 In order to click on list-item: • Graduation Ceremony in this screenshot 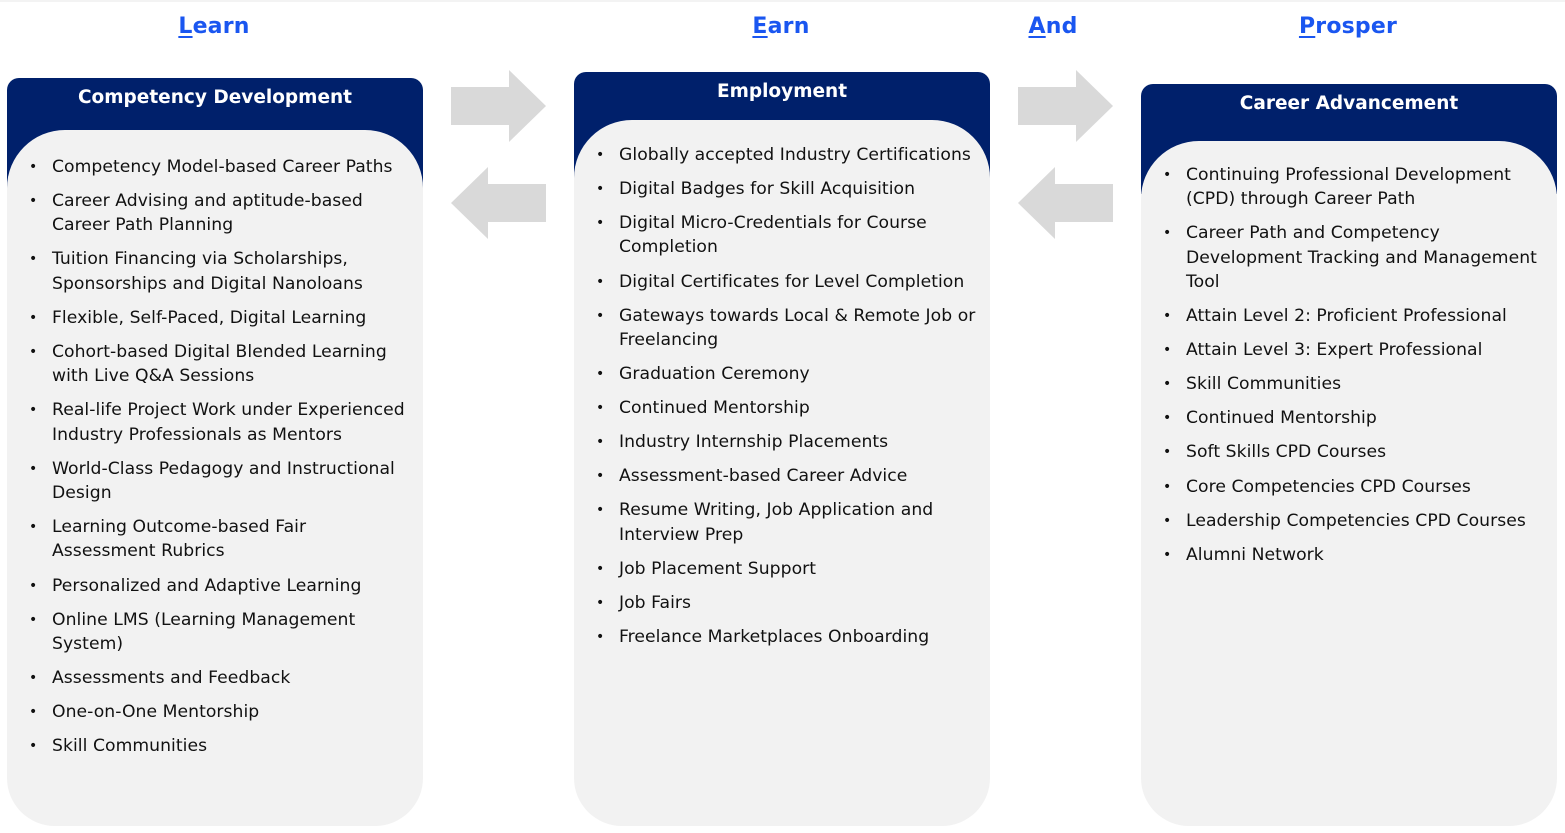, I will do `click(782, 374)`.